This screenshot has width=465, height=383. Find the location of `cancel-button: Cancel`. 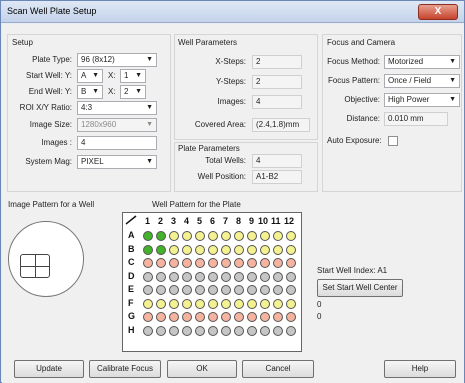

cancel-button: Cancel is located at coordinates (278, 369).